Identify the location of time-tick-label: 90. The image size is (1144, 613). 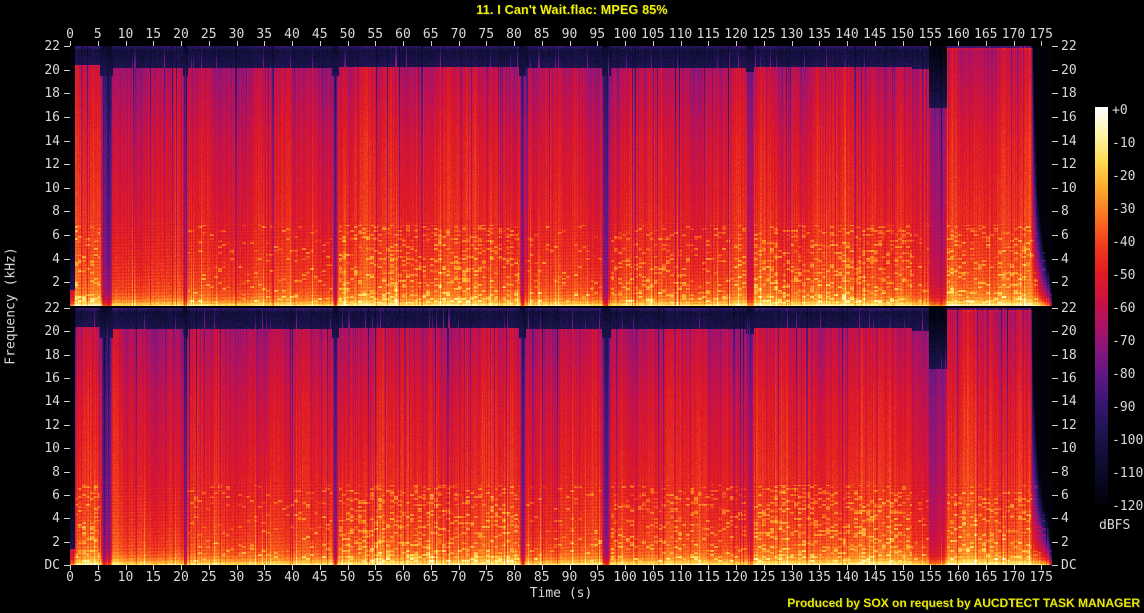
(569, 34).